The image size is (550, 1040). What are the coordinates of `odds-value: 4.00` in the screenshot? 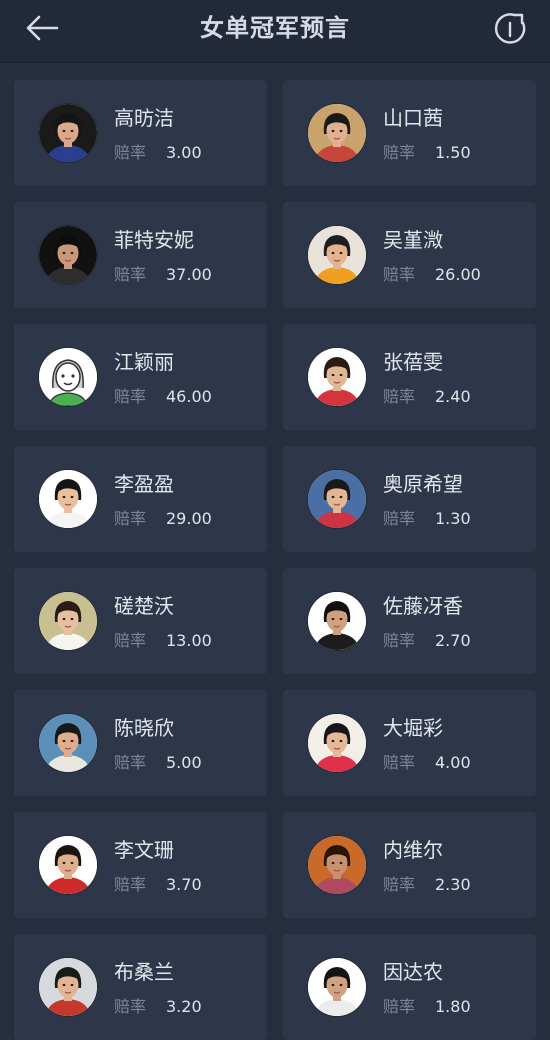 It's located at (453, 762).